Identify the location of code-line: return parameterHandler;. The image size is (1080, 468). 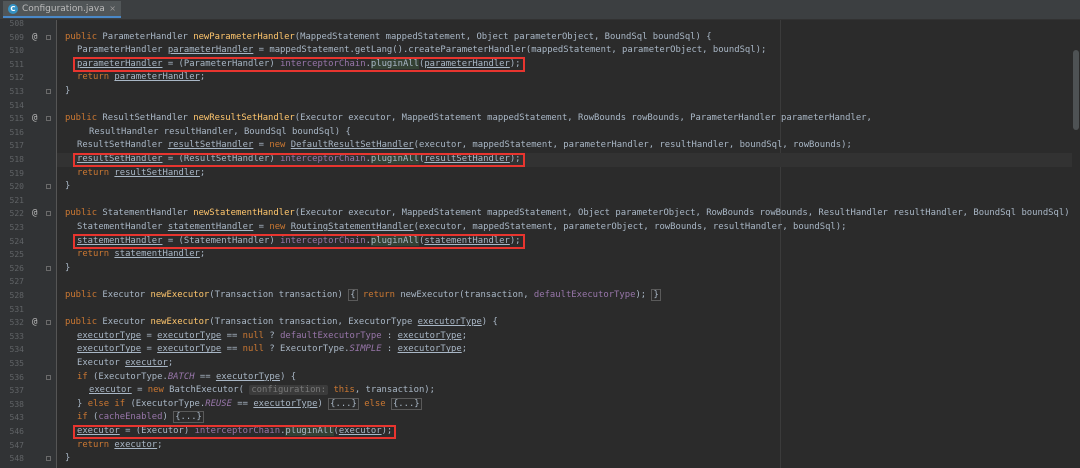
(141, 78).